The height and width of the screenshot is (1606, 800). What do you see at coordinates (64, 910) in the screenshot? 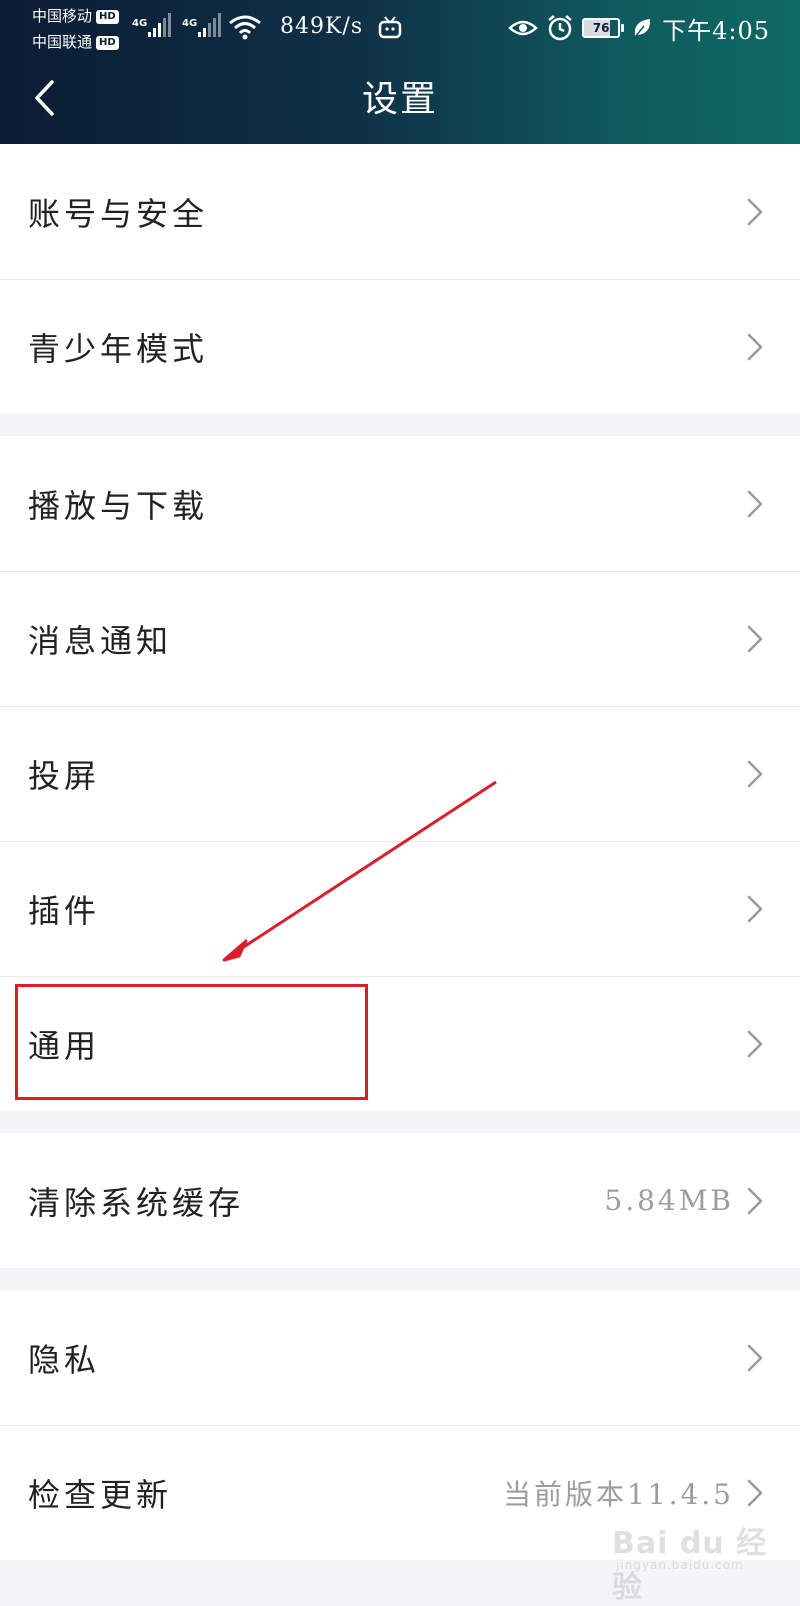
I see `settings-item-label: 插件` at bounding box center [64, 910].